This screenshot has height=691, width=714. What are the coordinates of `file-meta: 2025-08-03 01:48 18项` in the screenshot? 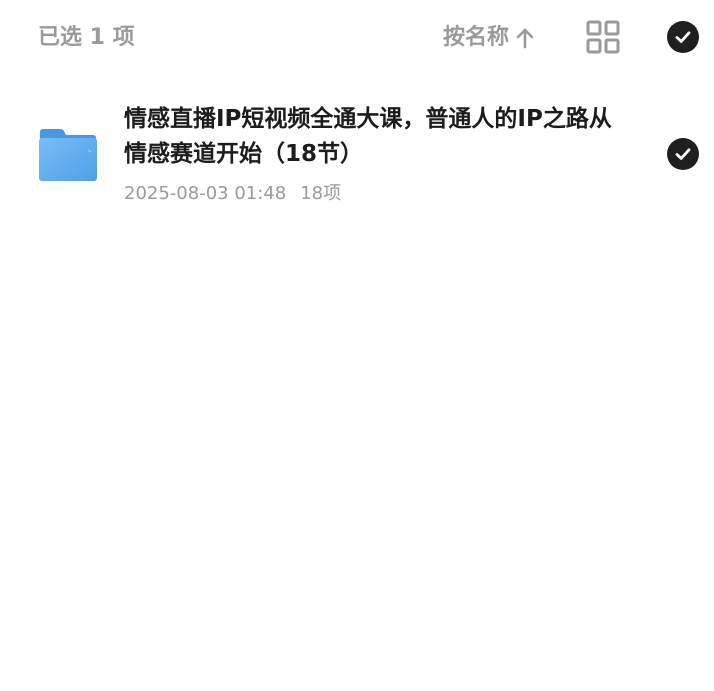 It's located at (232, 194).